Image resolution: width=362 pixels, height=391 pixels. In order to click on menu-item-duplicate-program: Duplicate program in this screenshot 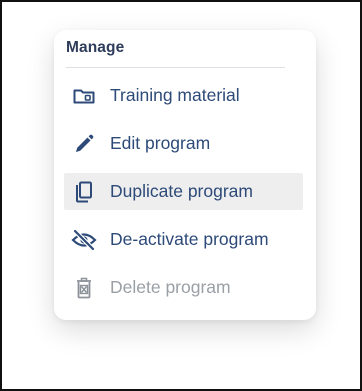, I will do `click(183, 191)`.